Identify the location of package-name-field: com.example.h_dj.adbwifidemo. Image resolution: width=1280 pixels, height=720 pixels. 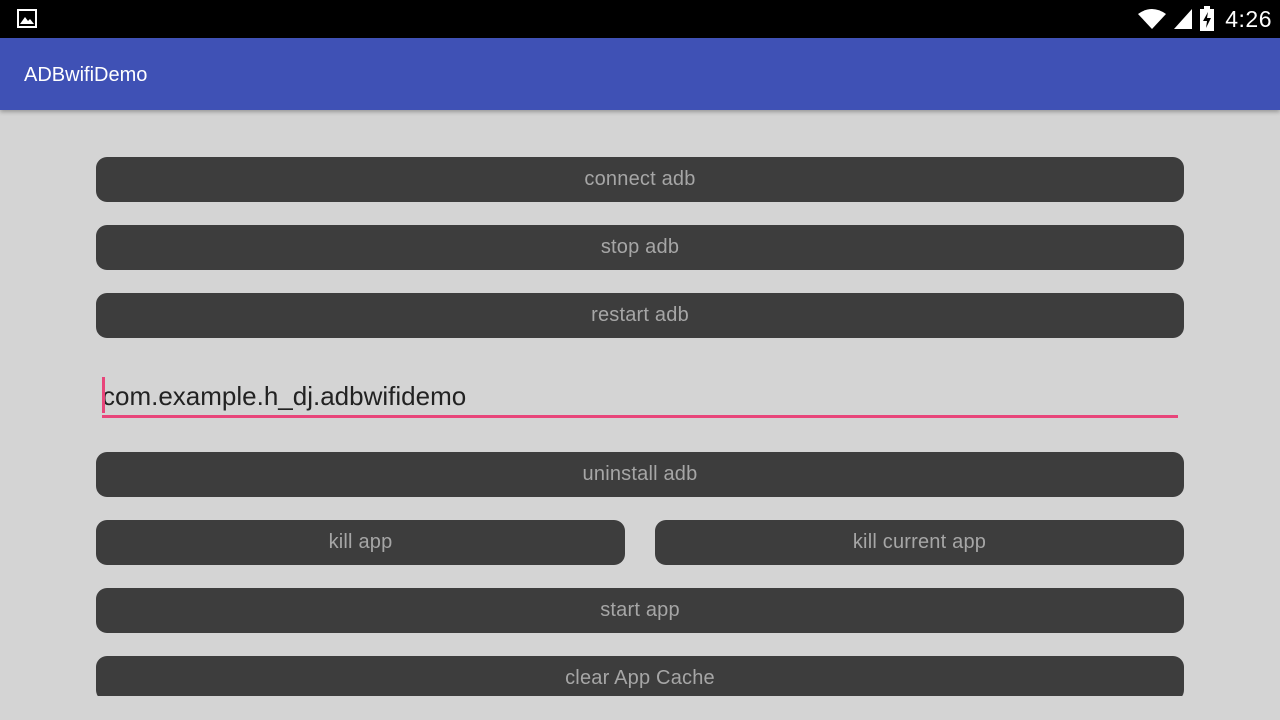
(640, 397).